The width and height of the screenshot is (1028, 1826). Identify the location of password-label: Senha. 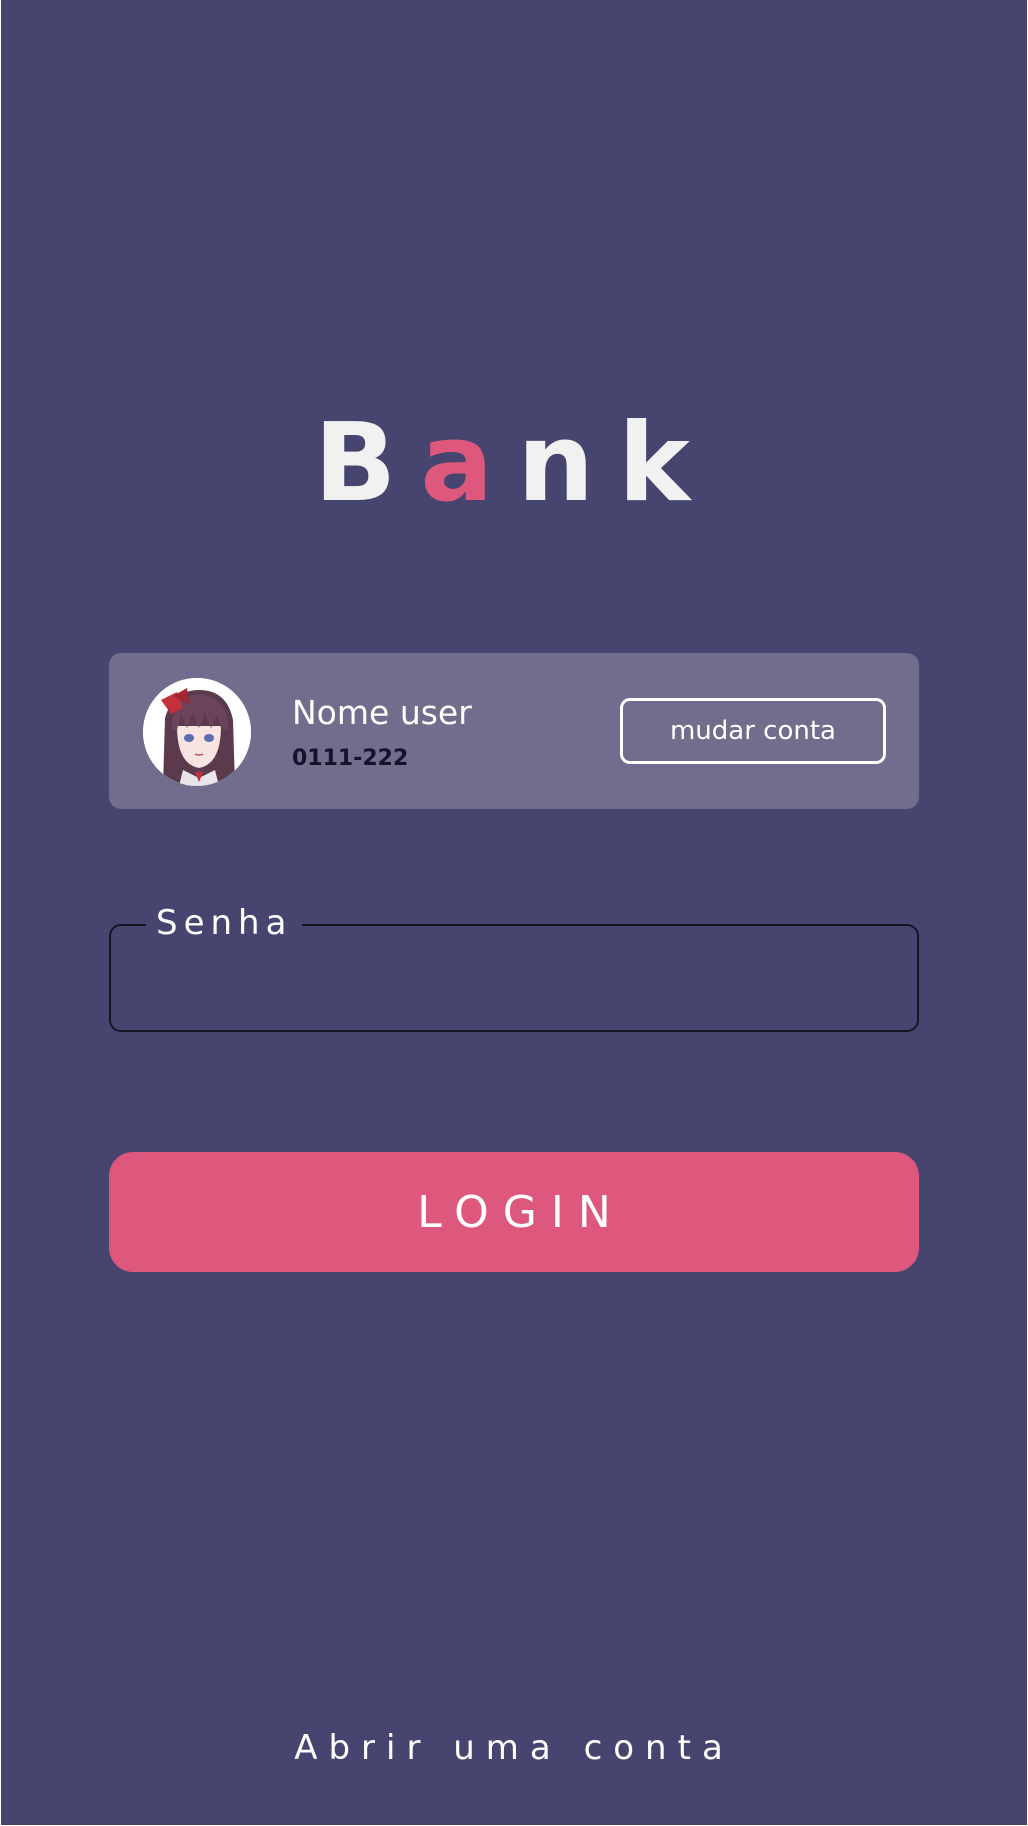
(224, 923).